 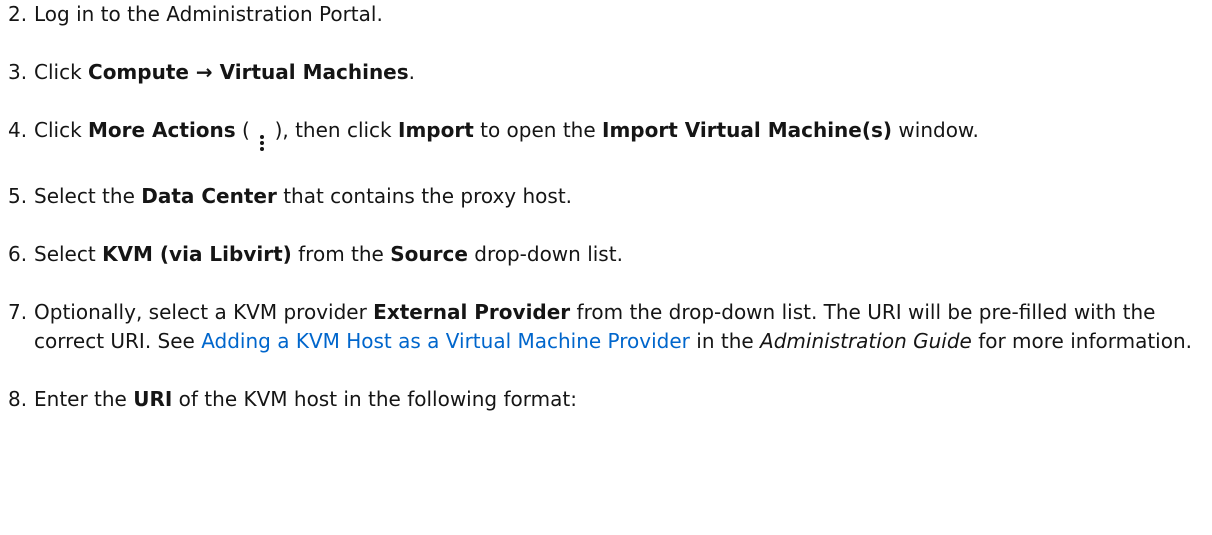 What do you see at coordinates (545, 254) in the screenshot?
I see `step-text-segment: drop-down list.` at bounding box center [545, 254].